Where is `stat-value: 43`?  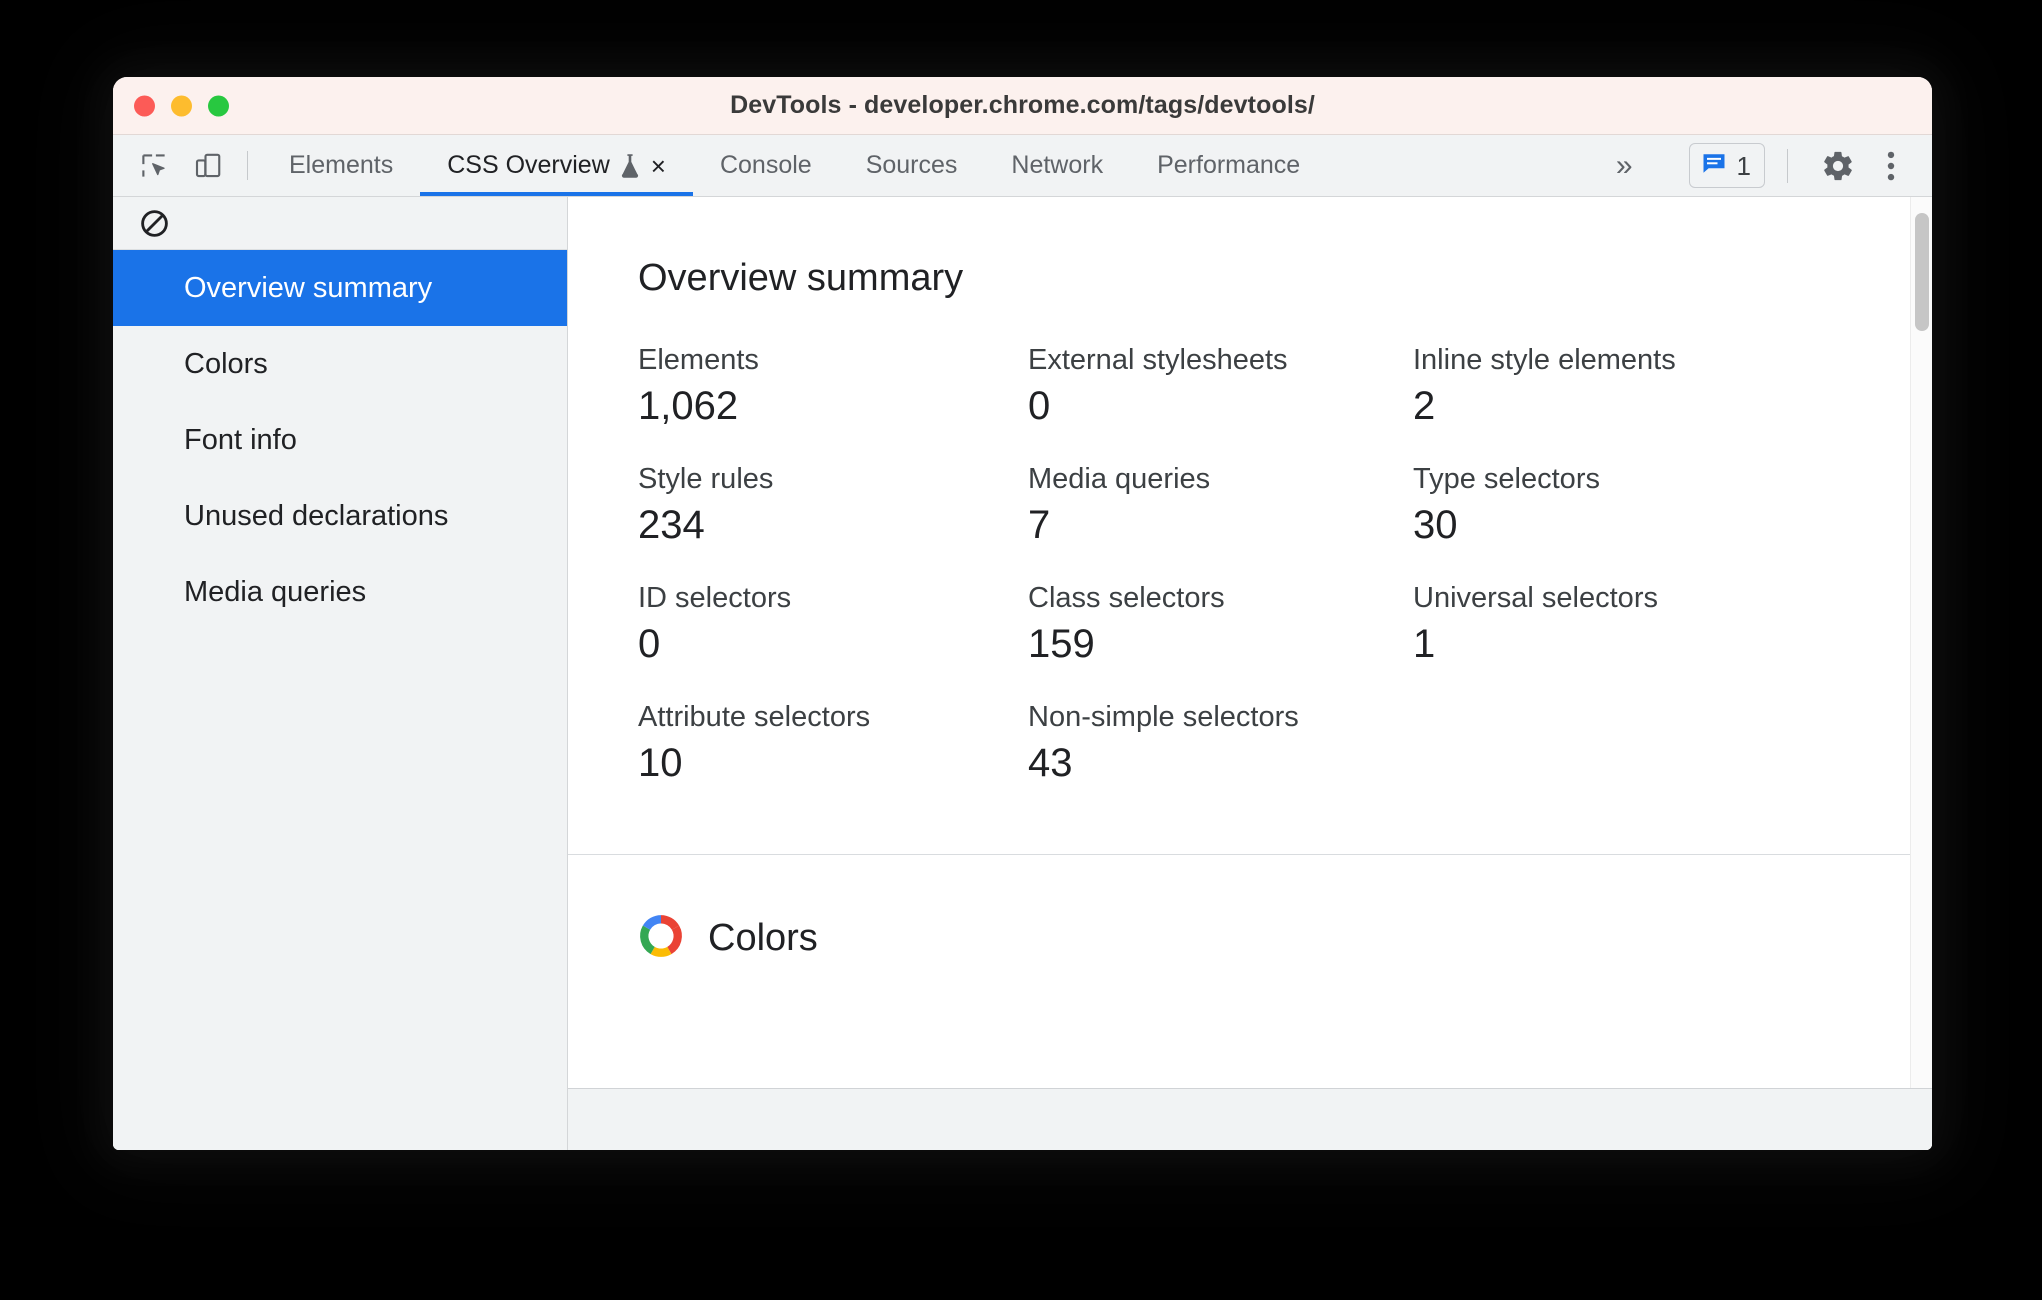
stat-value: 43 is located at coordinates (1050, 763).